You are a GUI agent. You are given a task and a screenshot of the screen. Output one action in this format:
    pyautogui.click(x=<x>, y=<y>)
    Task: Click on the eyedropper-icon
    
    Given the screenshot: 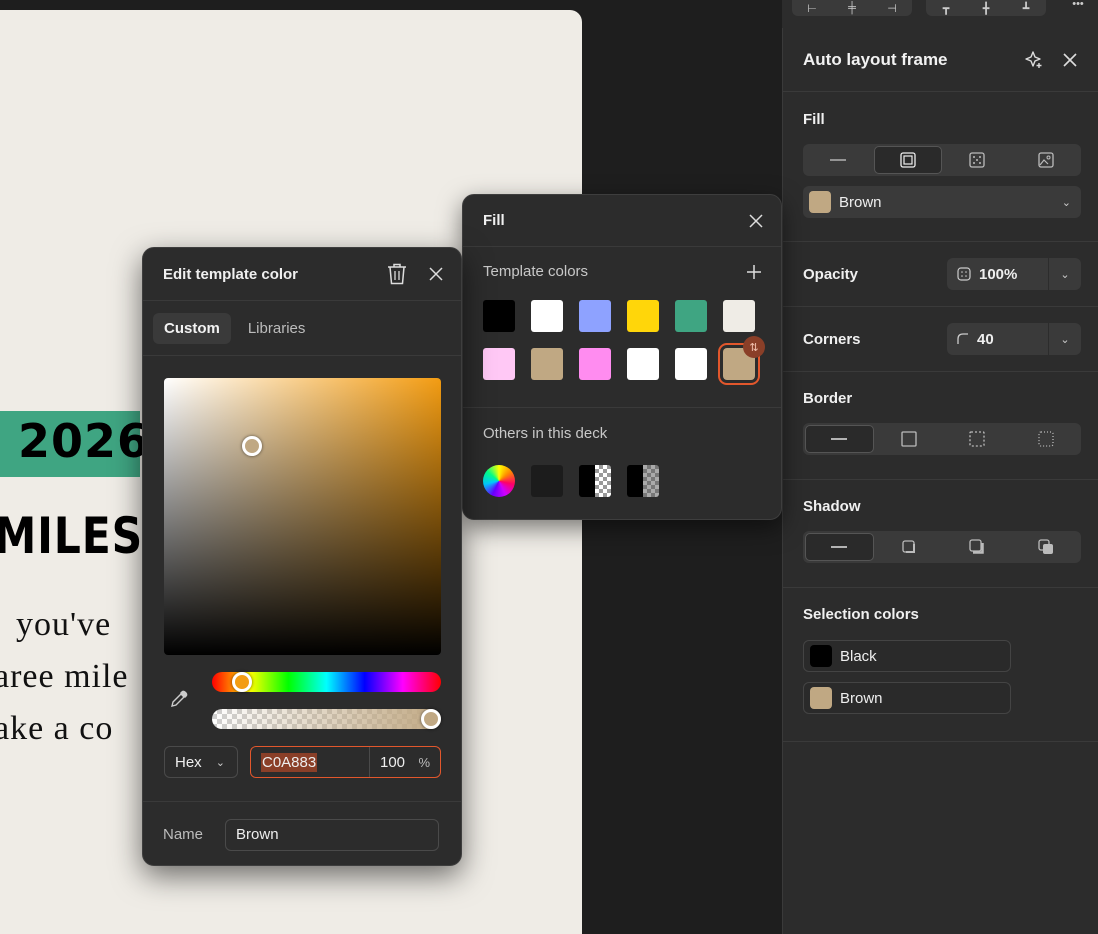 What is the action you would take?
    pyautogui.click(x=179, y=699)
    